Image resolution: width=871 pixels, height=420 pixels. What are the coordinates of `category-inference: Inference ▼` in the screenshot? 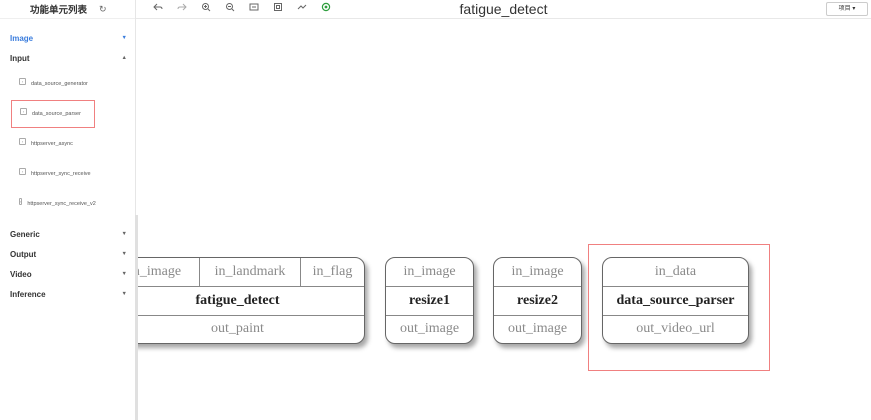 It's located at (67, 294).